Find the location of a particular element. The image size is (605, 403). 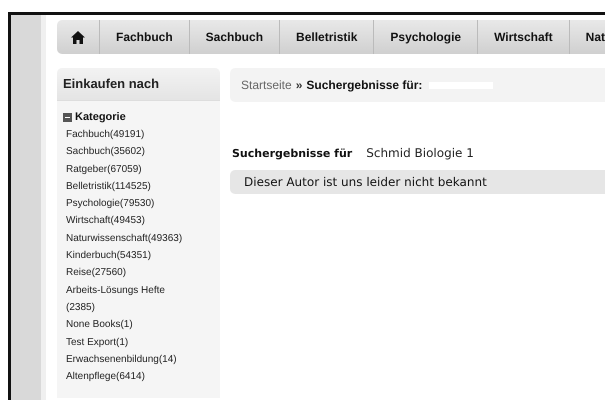

results-label: Suchergebnisse für is located at coordinates (292, 153).